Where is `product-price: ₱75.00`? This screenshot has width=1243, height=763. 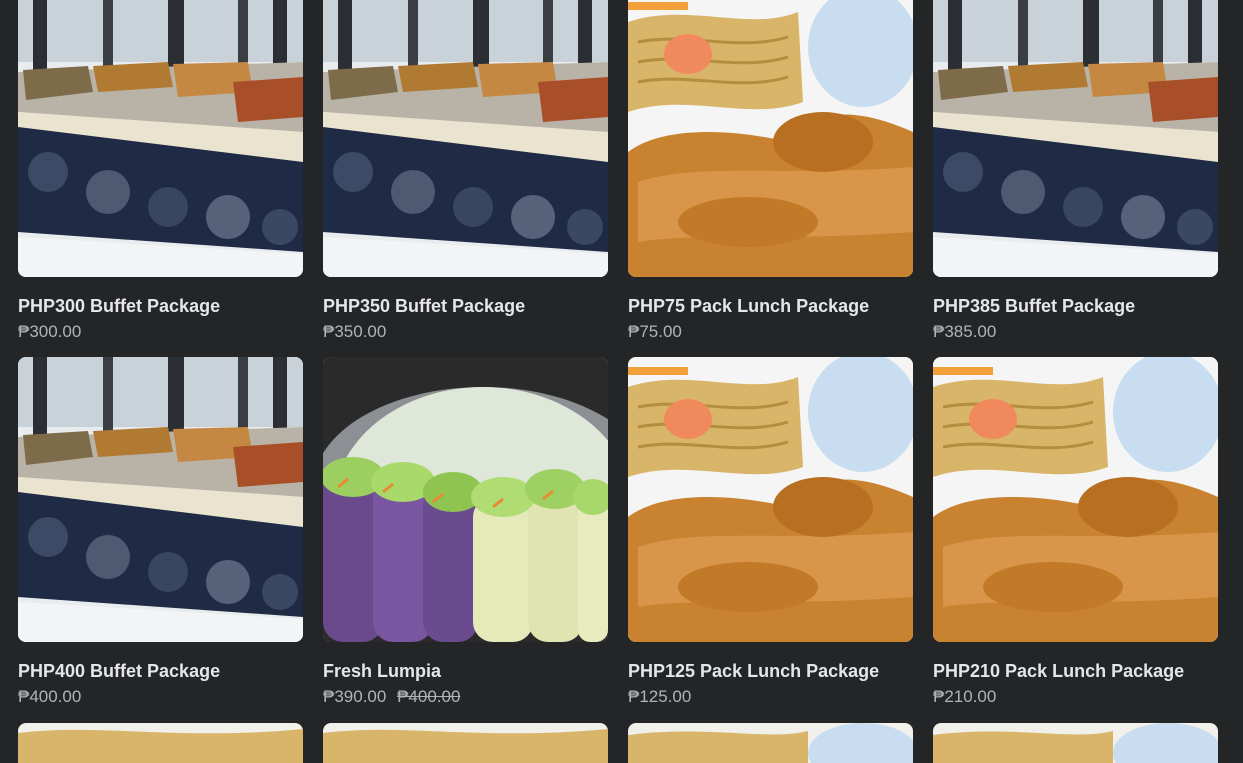
product-price: ₱75.00 is located at coordinates (655, 331).